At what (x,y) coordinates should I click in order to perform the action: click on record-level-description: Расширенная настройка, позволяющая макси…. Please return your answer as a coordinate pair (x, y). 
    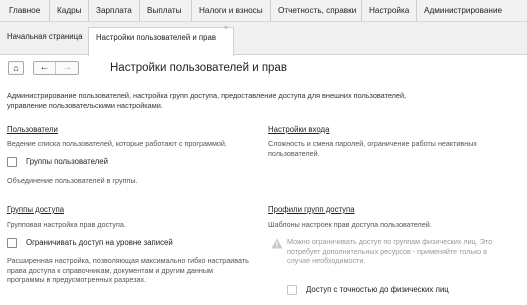
    Looking at the image, I should click on (128, 270).